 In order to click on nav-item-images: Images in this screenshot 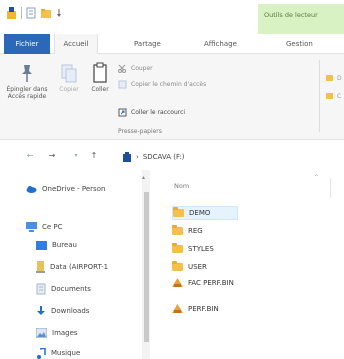, I will do `click(57, 333)`.